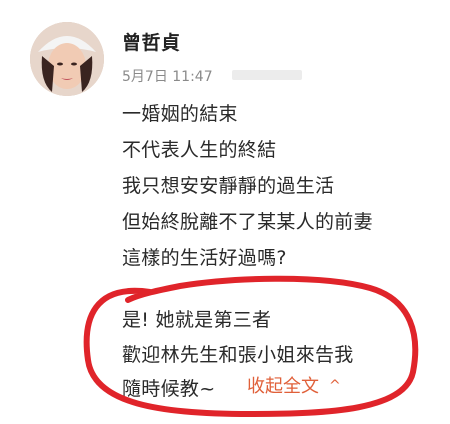 This screenshot has width=450, height=424. Describe the element at coordinates (283, 386) in the screenshot. I see `collapse-label: 收起全文` at that location.